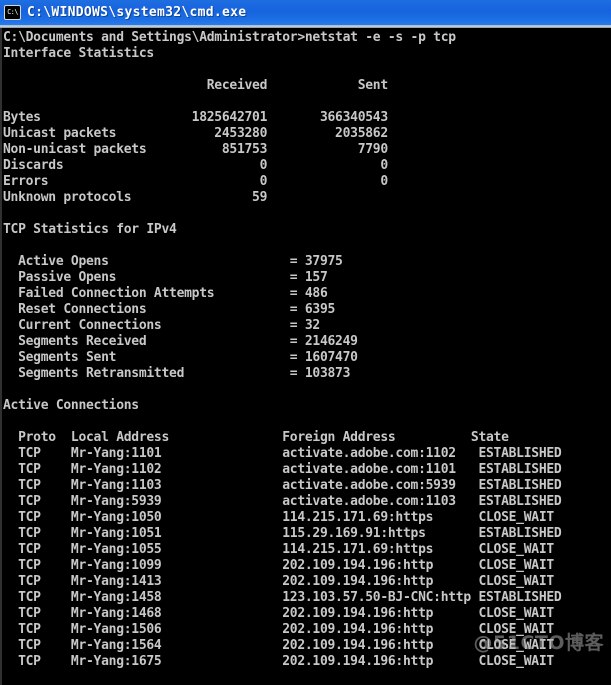 This screenshot has width=611, height=685. Describe the element at coordinates (305, 12) in the screenshot. I see `window-titlebar: C:\ C:\WINDOWS\system32\cmd.exe` at that location.